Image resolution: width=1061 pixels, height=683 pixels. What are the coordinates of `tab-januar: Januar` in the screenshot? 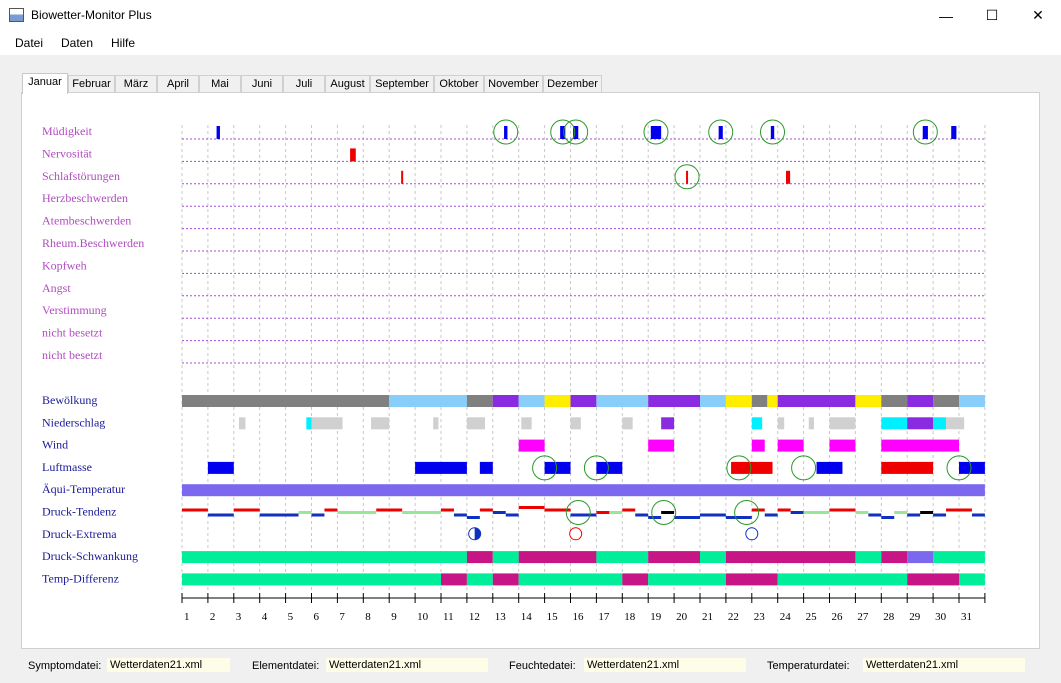 It's located at (45, 83).